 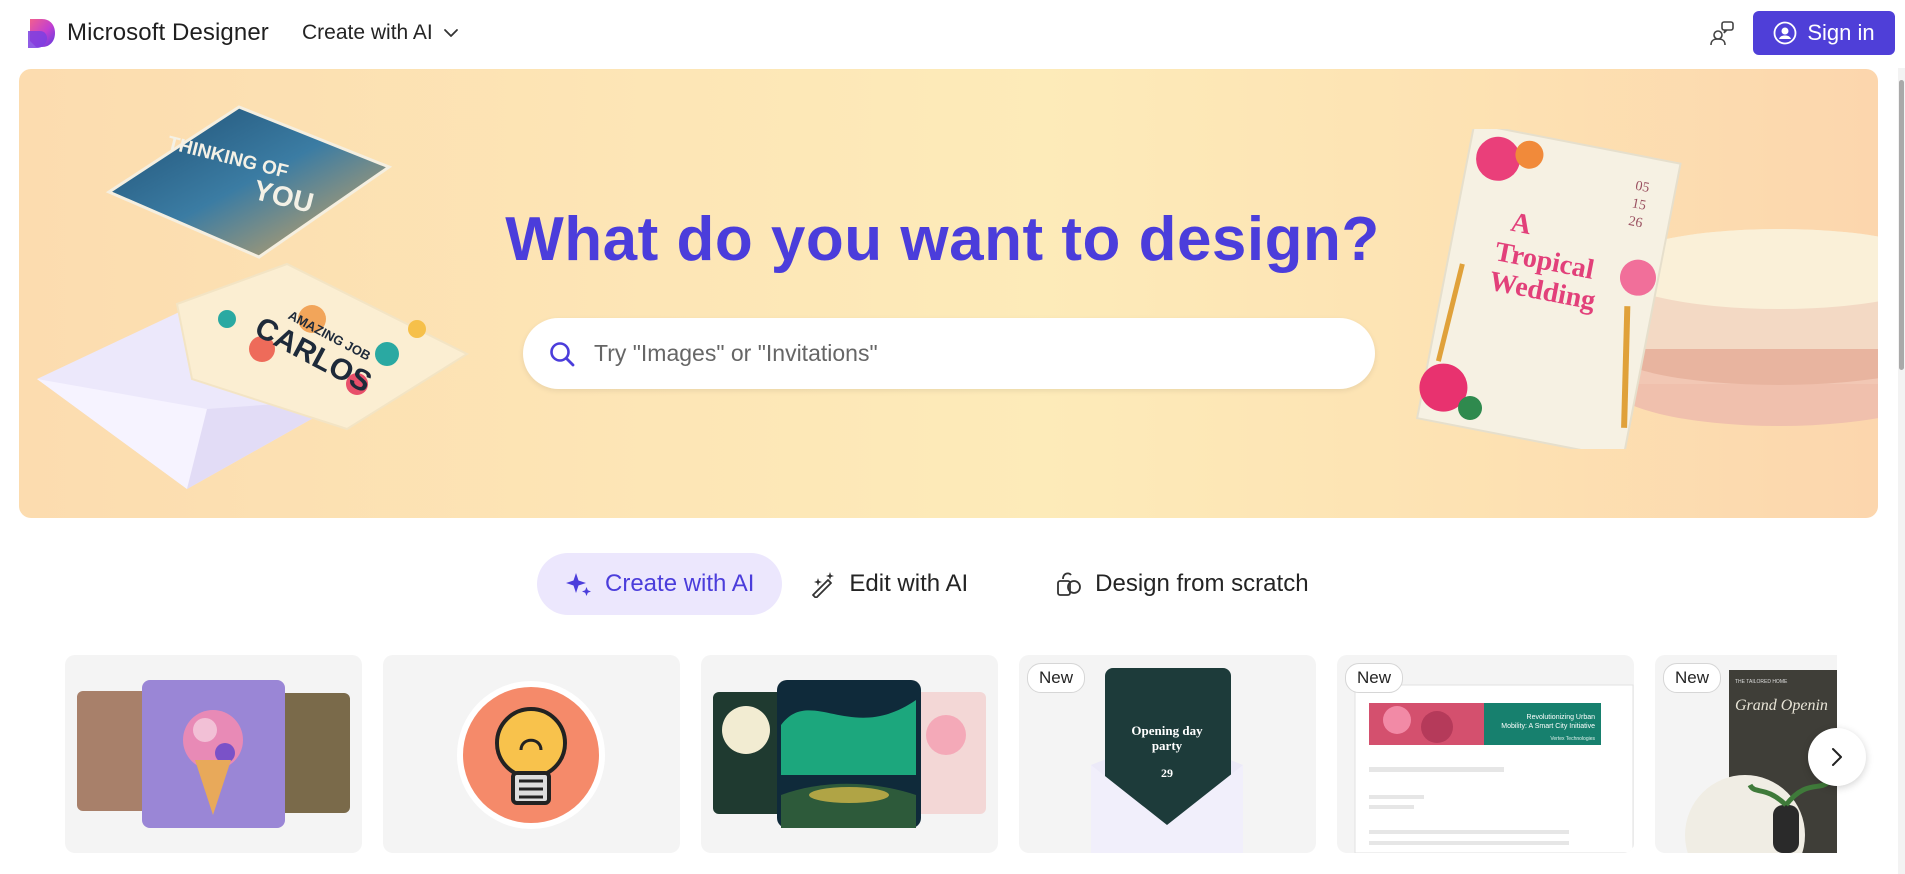 I want to click on user-circle-icon, so click(x=1785, y=33).